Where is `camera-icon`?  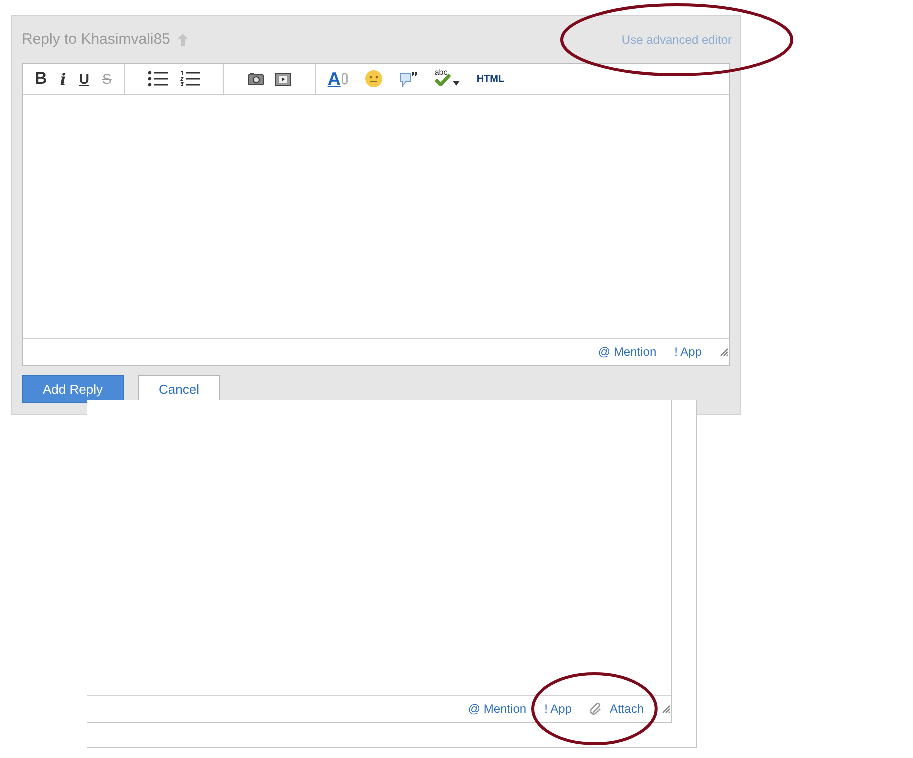 camera-icon is located at coordinates (256, 79).